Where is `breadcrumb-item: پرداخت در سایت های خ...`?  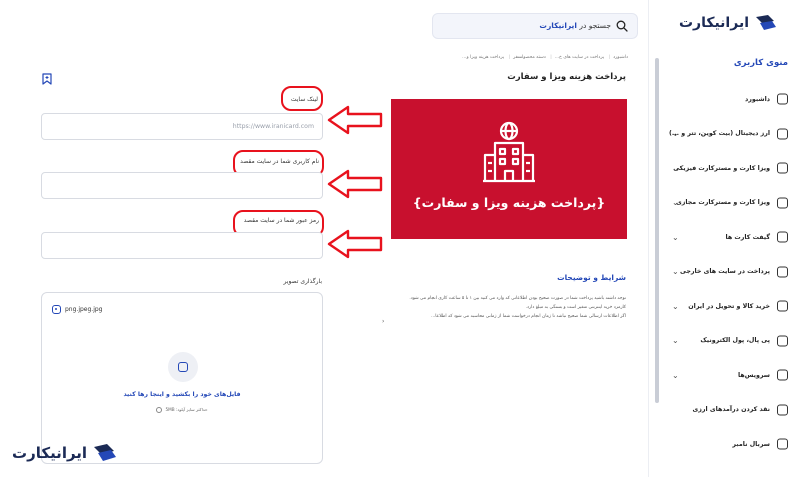 breadcrumb-item: پرداخت در سایت های خ... is located at coordinates (579, 57).